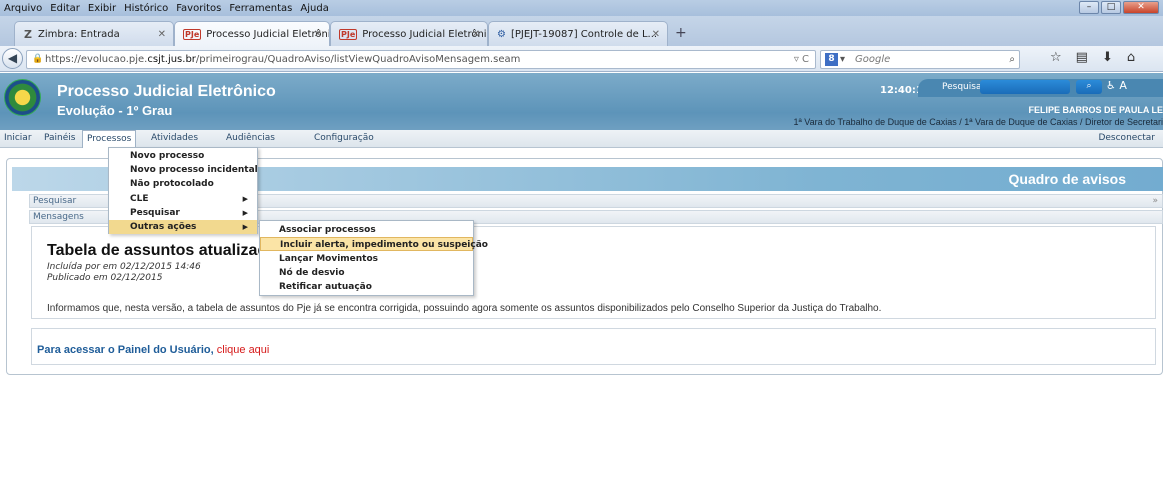 This screenshot has width=1163, height=492. Describe the element at coordinates (139, 199) in the screenshot. I see `menu-item-cle-label: CLE` at that location.